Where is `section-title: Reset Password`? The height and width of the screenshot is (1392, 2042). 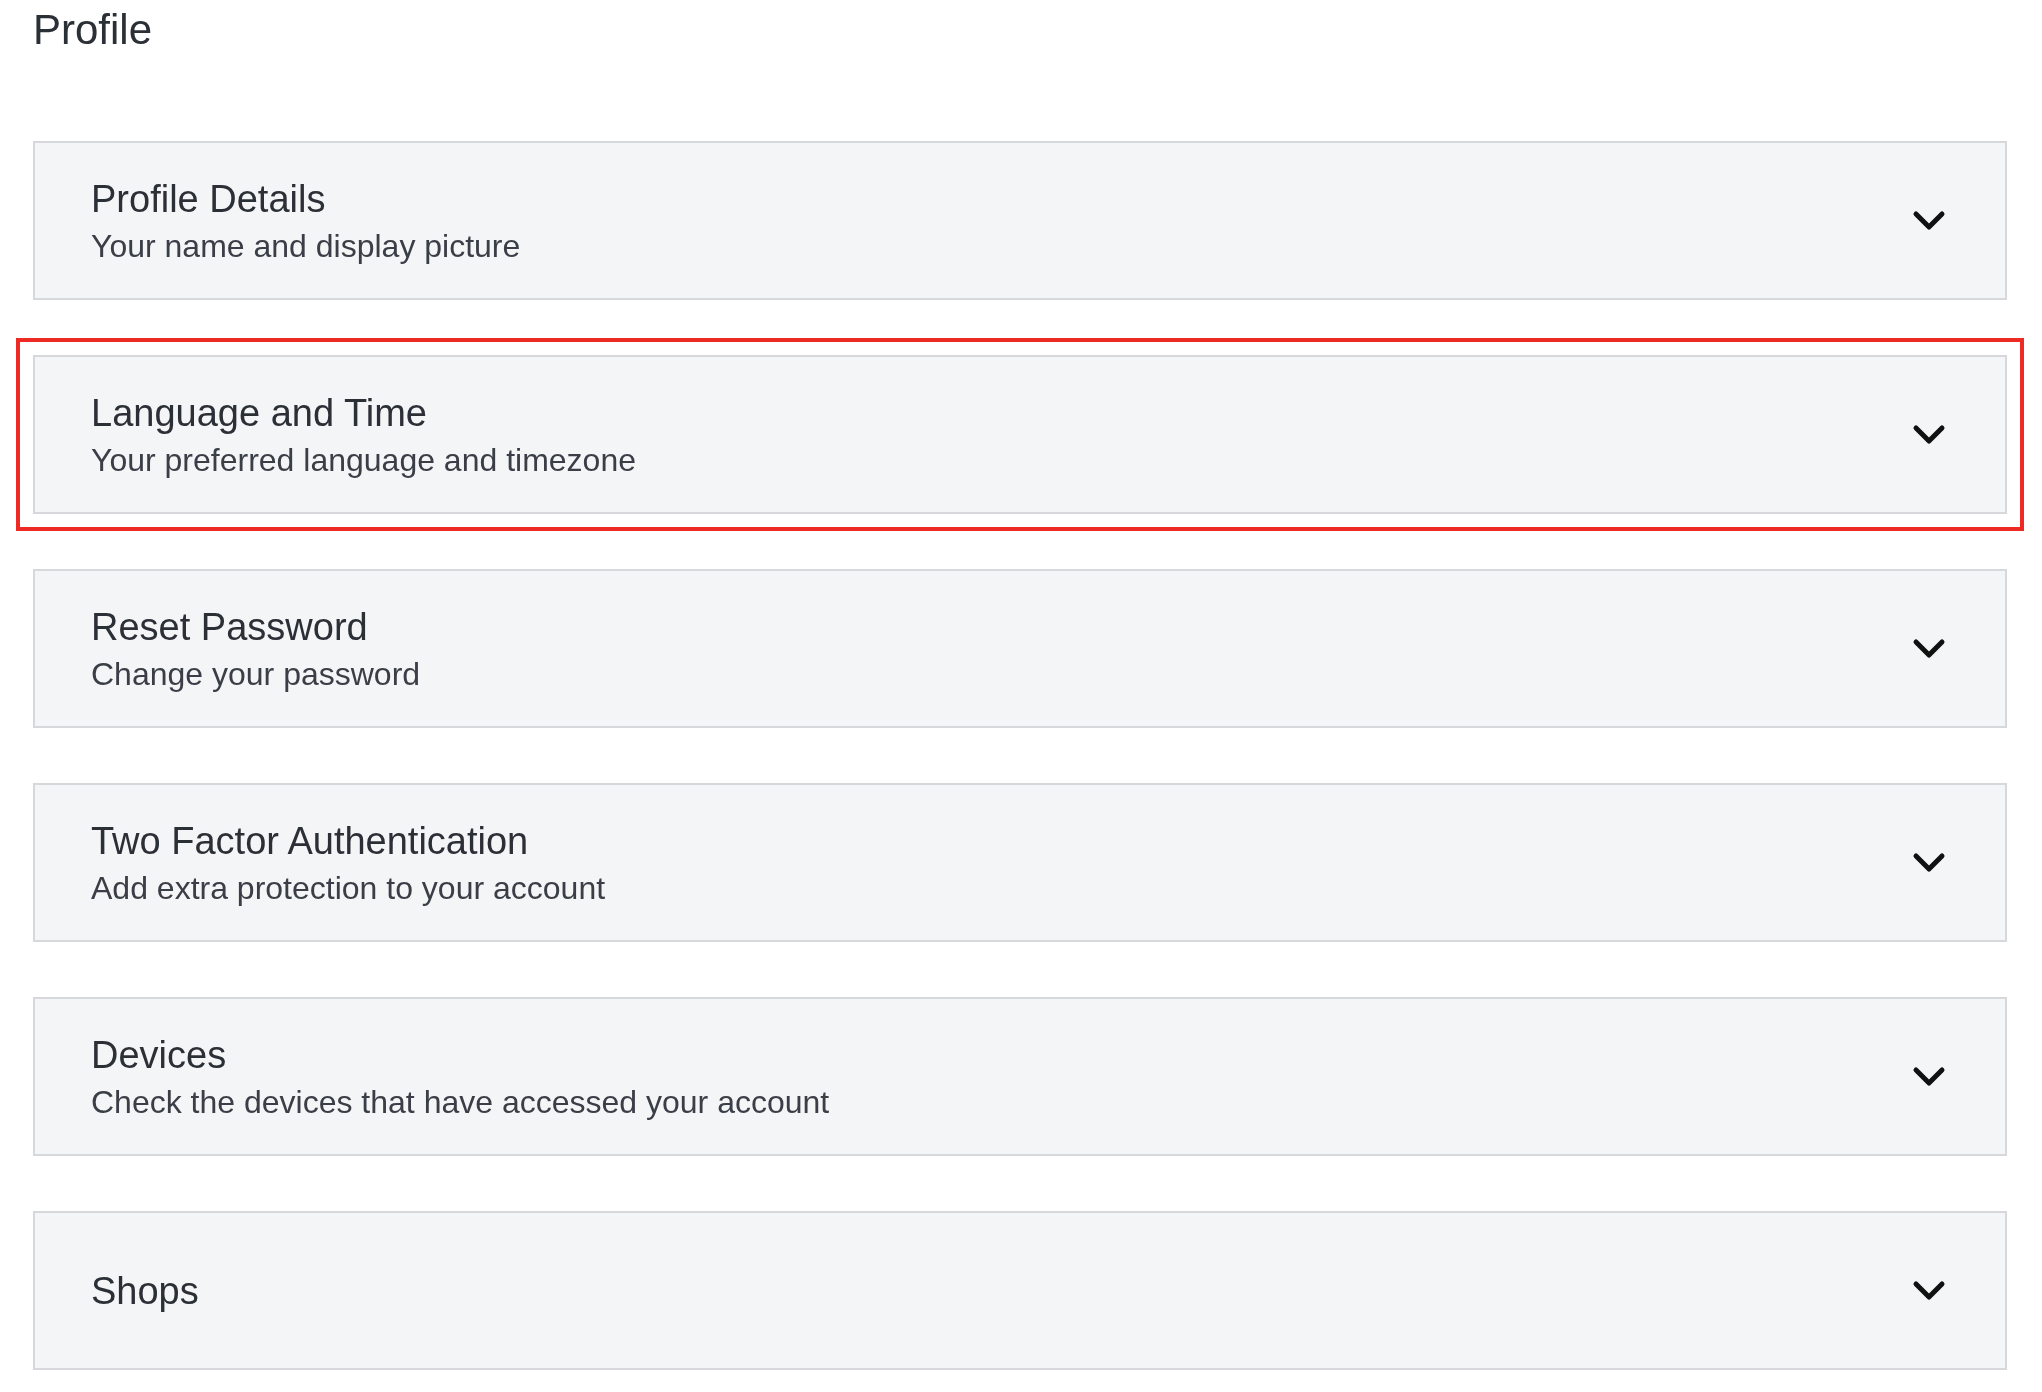
section-title: Reset Password is located at coordinates (230, 626).